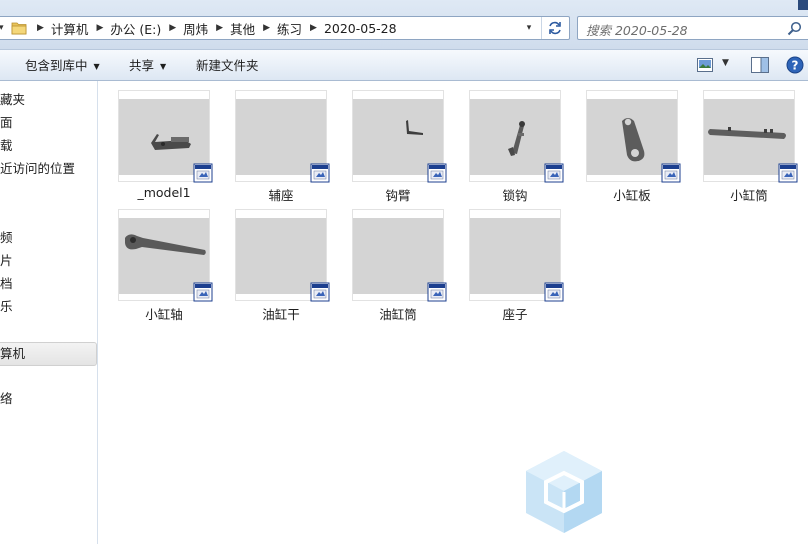 The height and width of the screenshot is (544, 808). Describe the element at coordinates (164, 314) in the screenshot. I see `file-name: 小缸轴` at that location.